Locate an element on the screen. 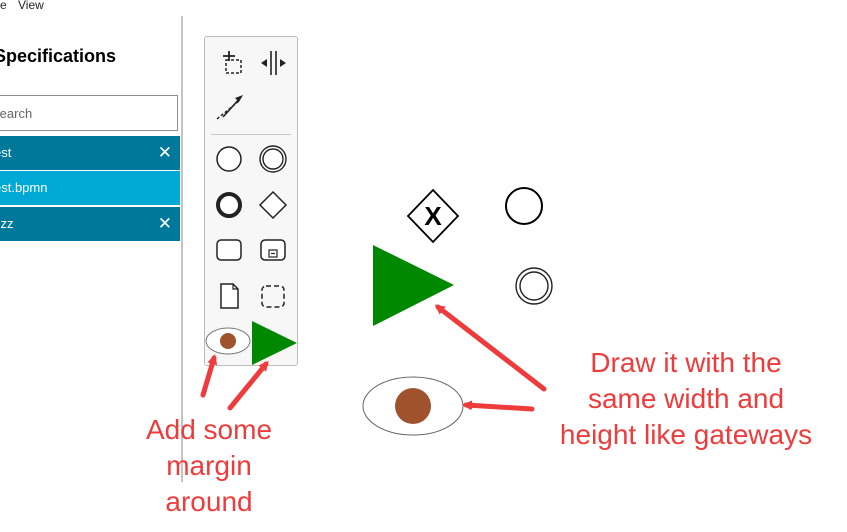  spec-item-est-bpmn: est.bpmn is located at coordinates (90, 188).